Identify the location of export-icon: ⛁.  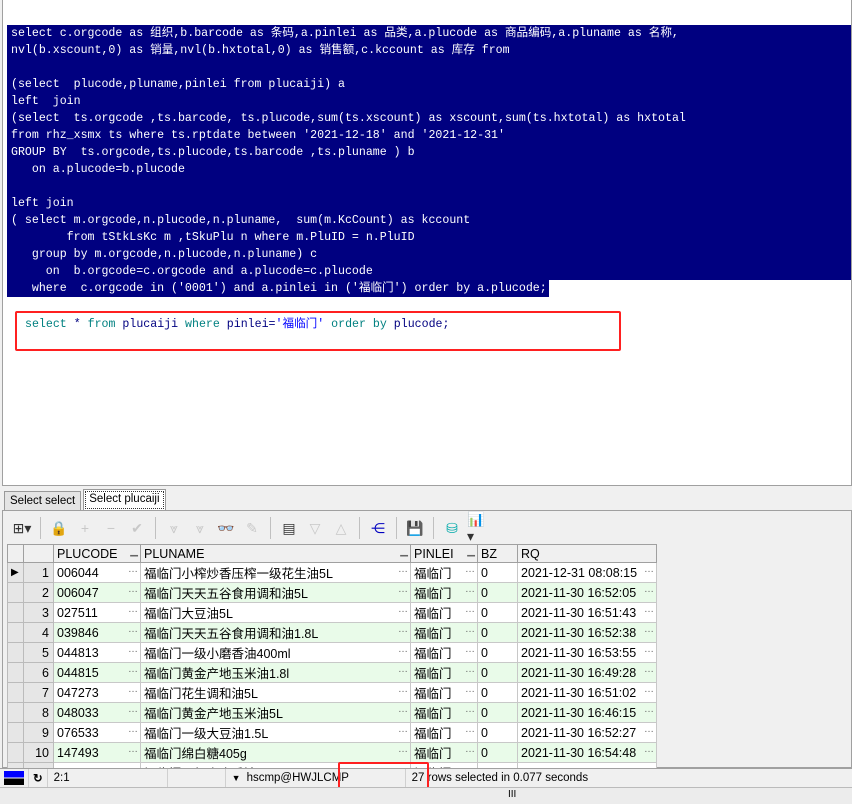
(452, 528).